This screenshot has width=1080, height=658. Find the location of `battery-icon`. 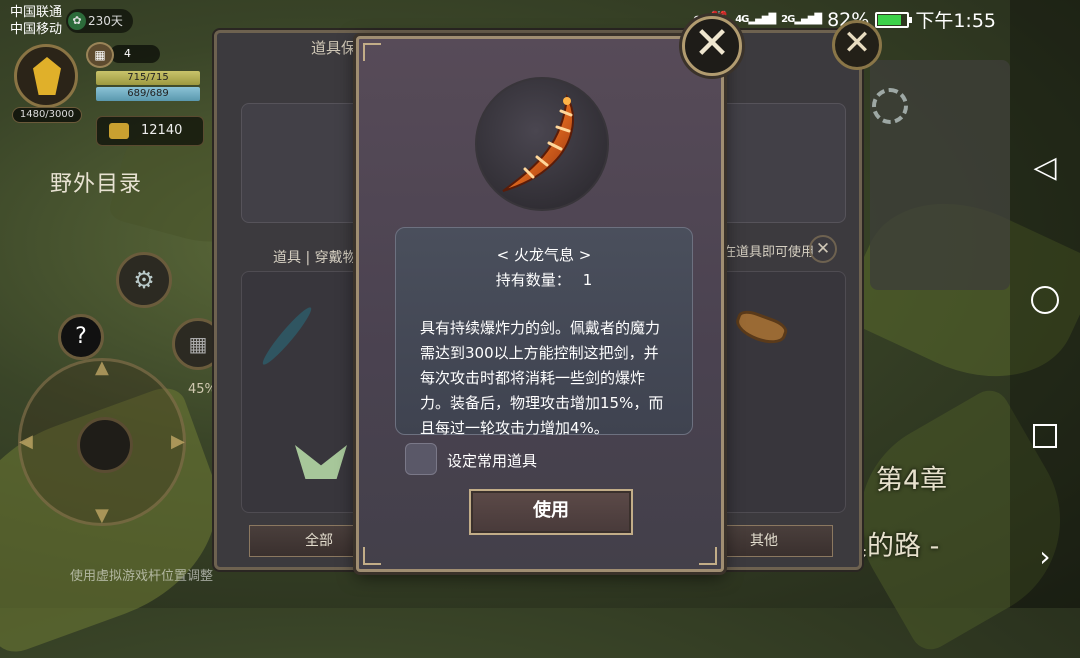

battery-icon is located at coordinates (894, 19).